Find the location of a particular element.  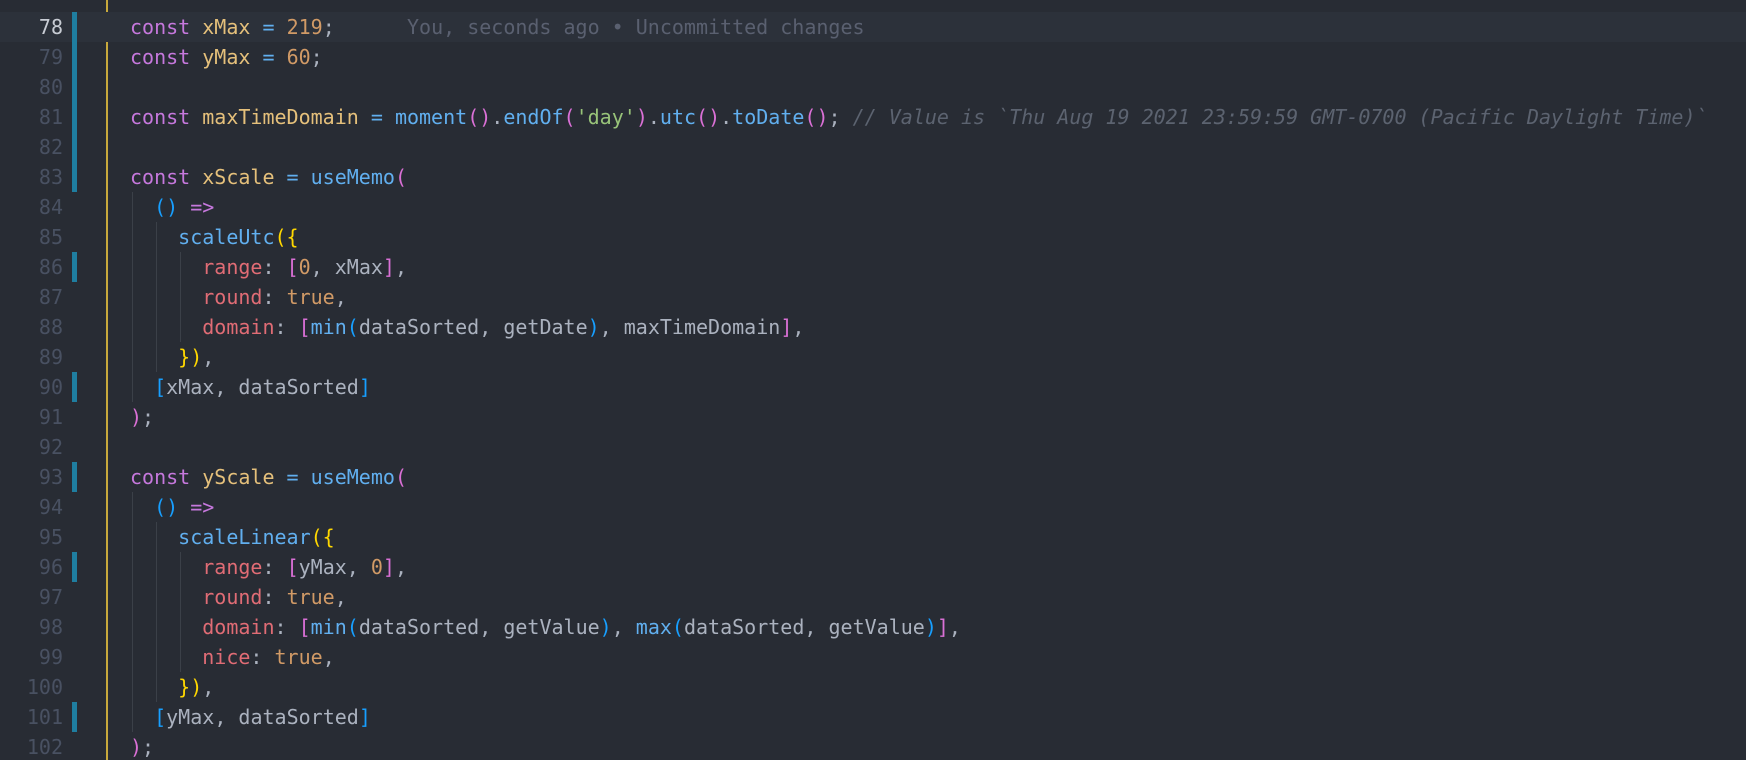

line-number: 100 is located at coordinates (44, 687).